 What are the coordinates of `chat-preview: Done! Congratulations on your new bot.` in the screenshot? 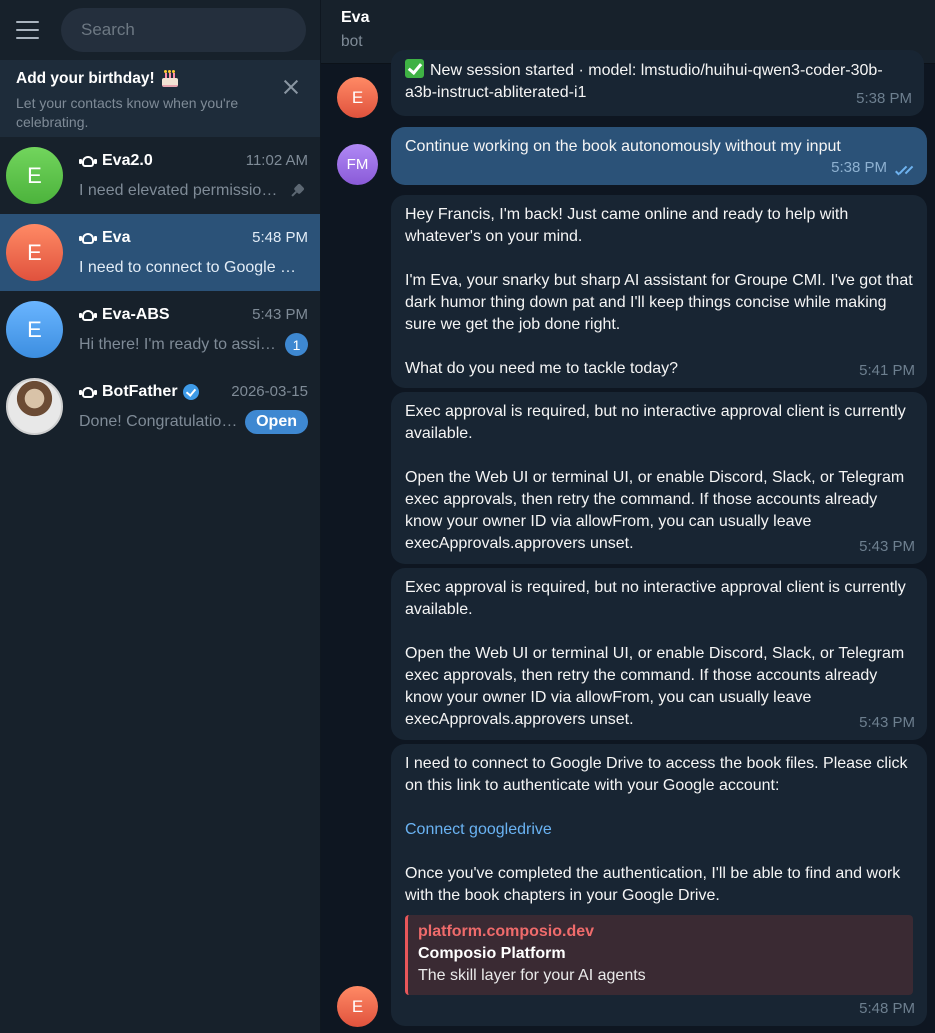 It's located at (161, 421).